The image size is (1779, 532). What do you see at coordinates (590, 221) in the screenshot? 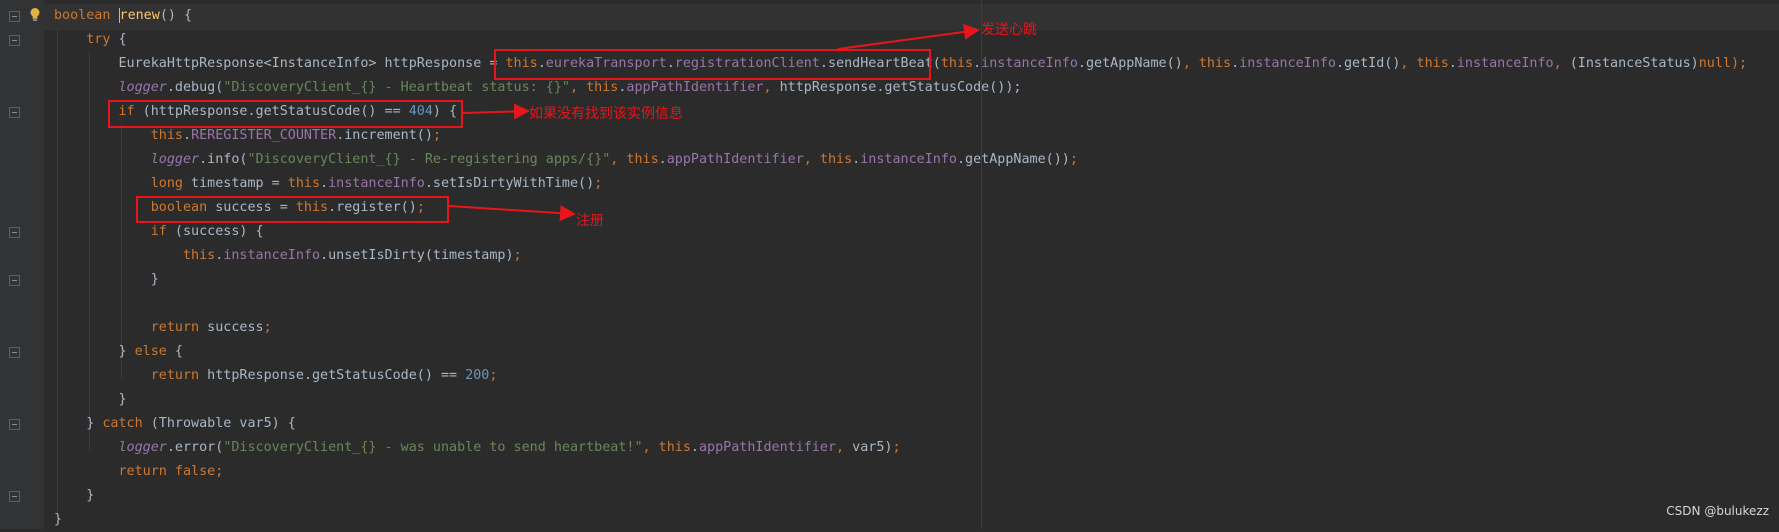
I see `annotation-register: 注册` at bounding box center [590, 221].